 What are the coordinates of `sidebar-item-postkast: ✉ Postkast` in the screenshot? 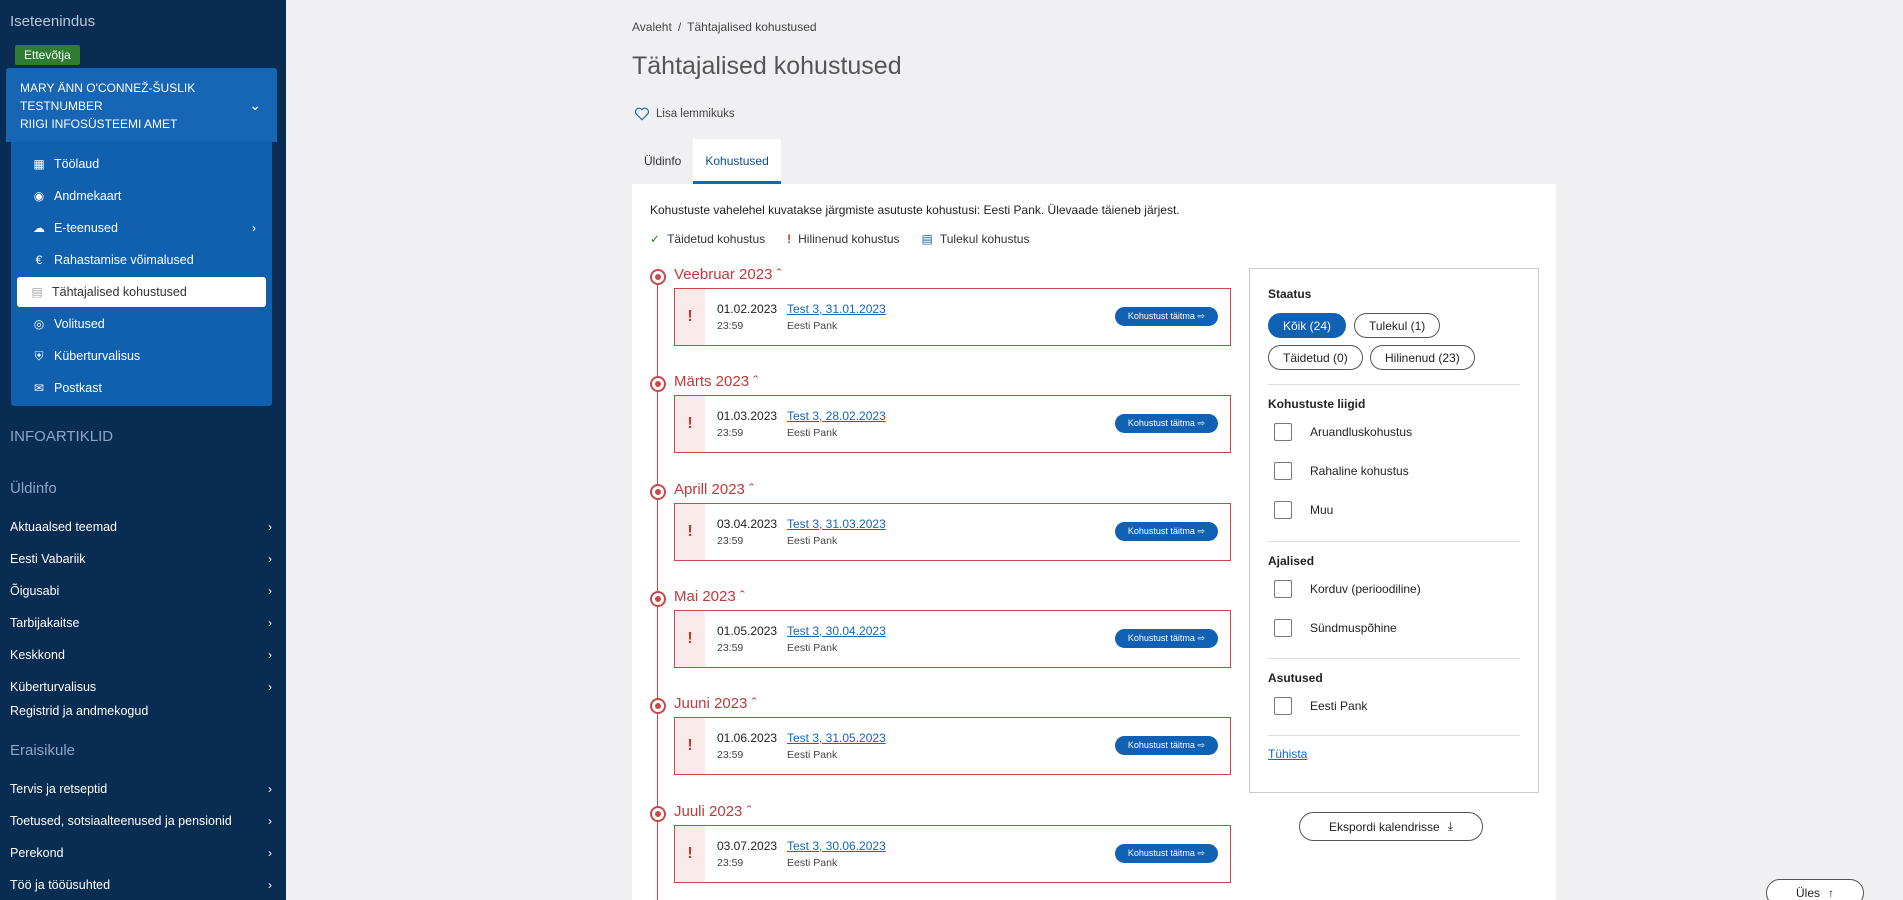 It's located at (141, 388).